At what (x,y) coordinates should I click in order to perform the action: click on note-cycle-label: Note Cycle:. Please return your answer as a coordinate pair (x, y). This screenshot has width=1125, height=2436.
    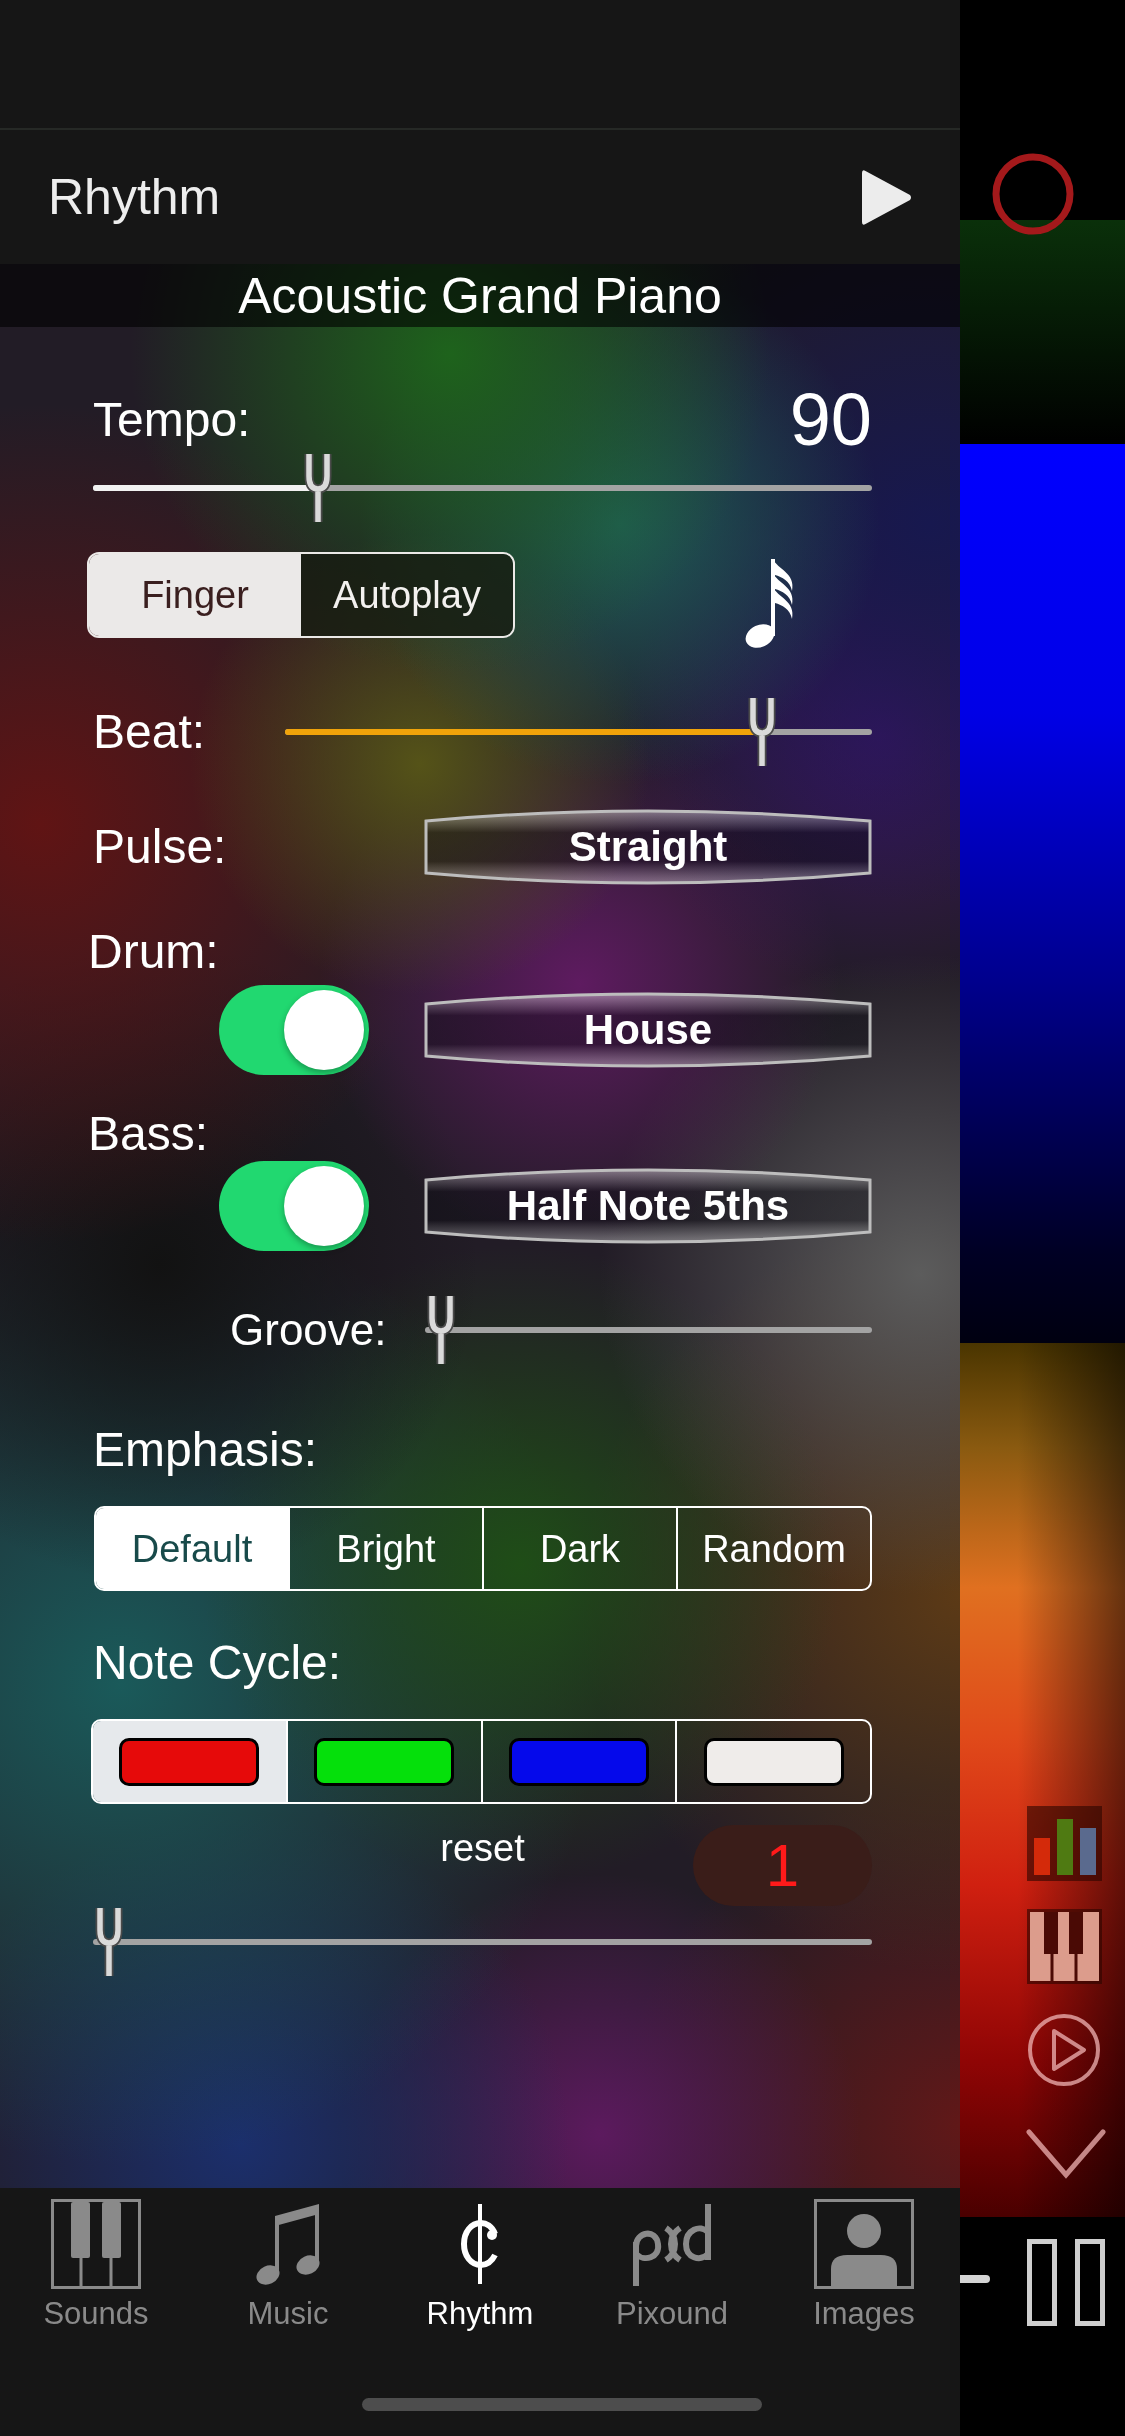
    Looking at the image, I should click on (217, 1663).